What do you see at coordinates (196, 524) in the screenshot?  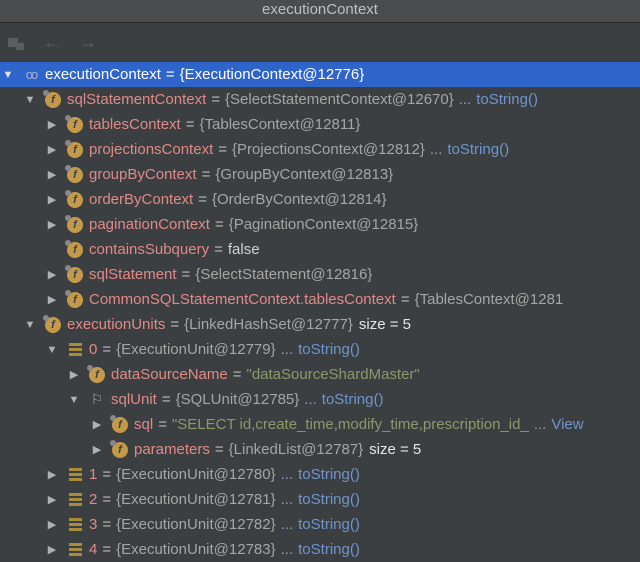 I see `var-value: {ExecutionUnit@12782}` at bounding box center [196, 524].